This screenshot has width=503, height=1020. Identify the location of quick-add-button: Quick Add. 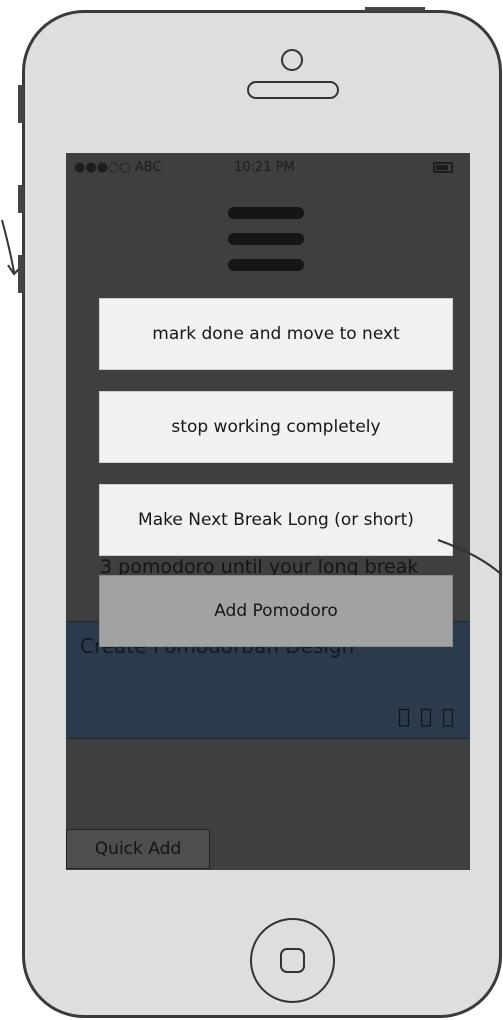
(138, 849).